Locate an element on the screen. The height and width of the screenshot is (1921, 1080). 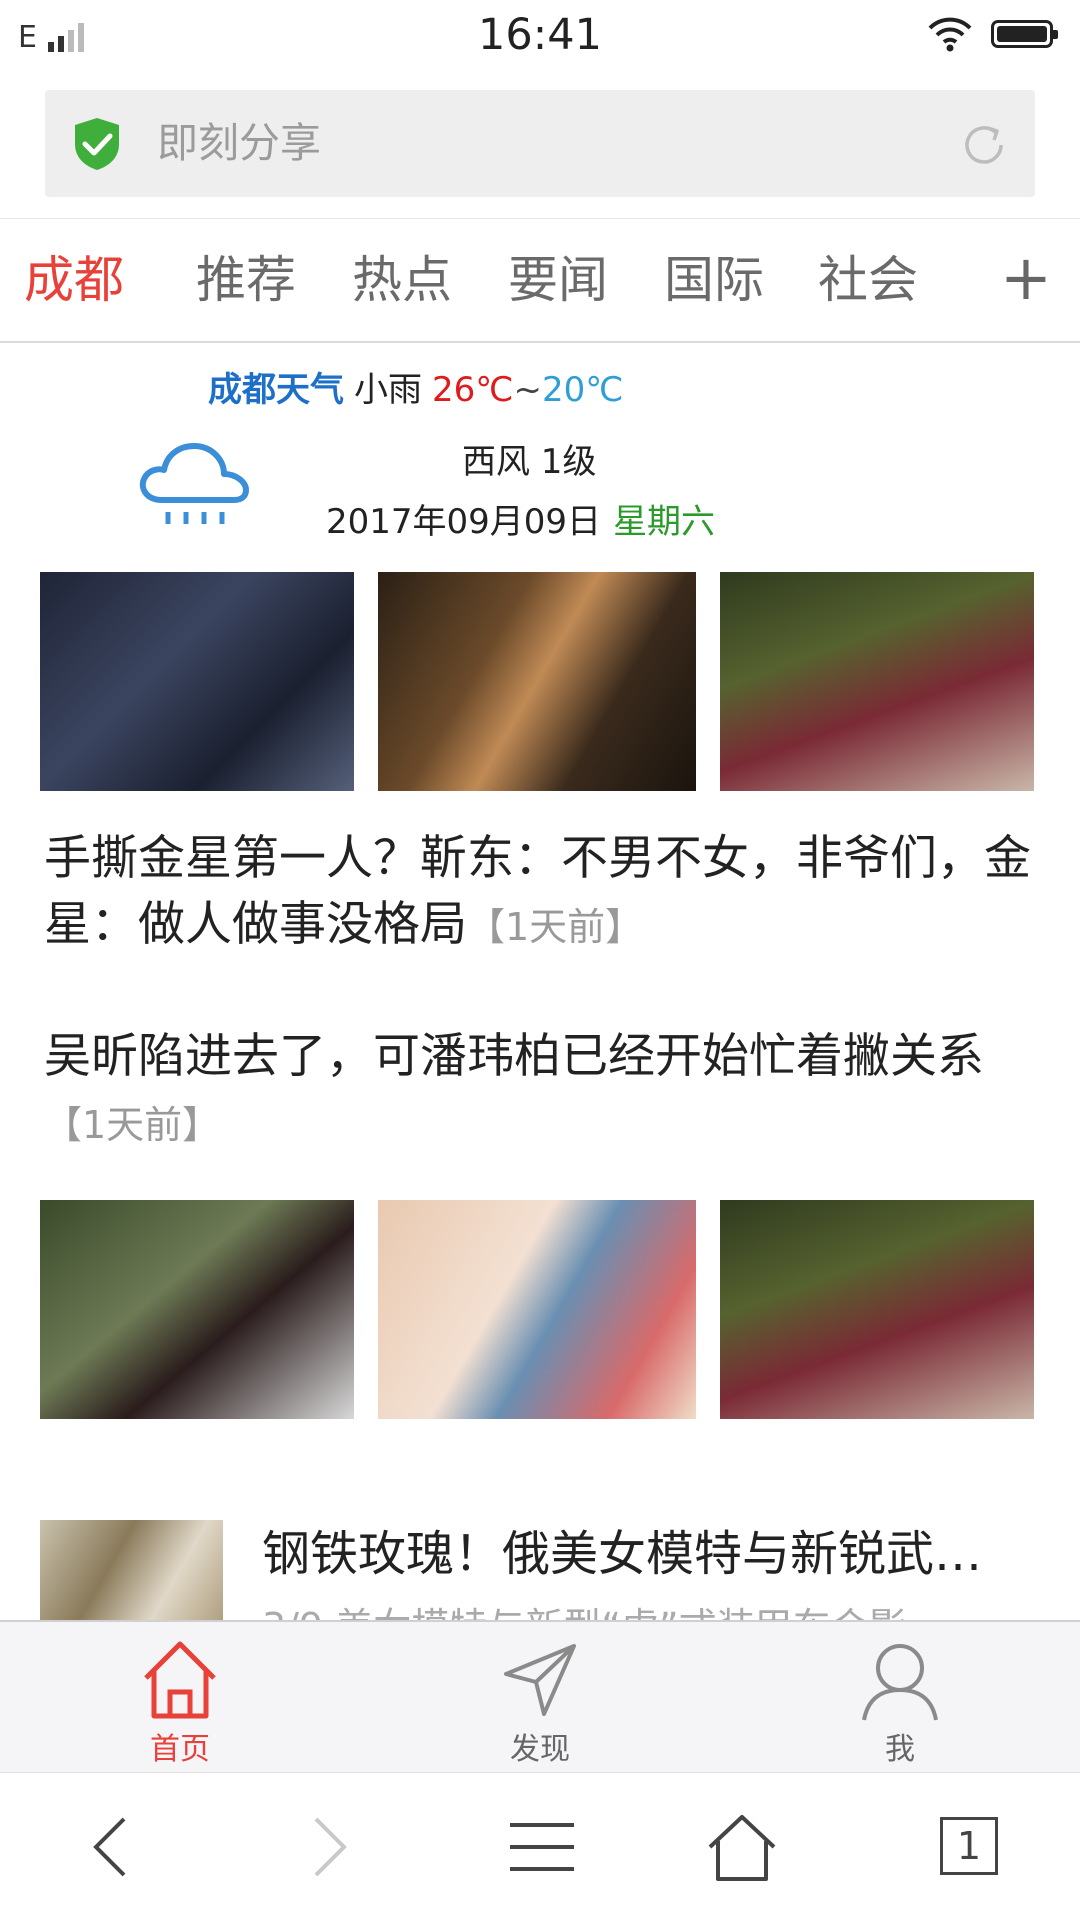
news-2-time: 【1天前】 is located at coordinates (132, 1125).